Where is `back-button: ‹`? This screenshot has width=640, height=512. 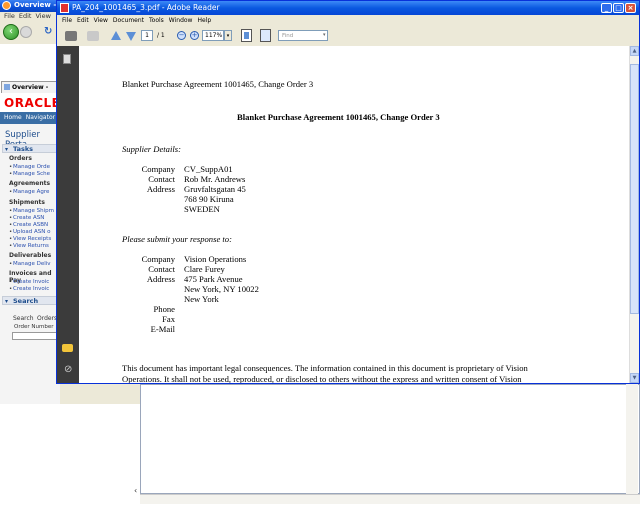
back-button: ‹ is located at coordinates (11, 32).